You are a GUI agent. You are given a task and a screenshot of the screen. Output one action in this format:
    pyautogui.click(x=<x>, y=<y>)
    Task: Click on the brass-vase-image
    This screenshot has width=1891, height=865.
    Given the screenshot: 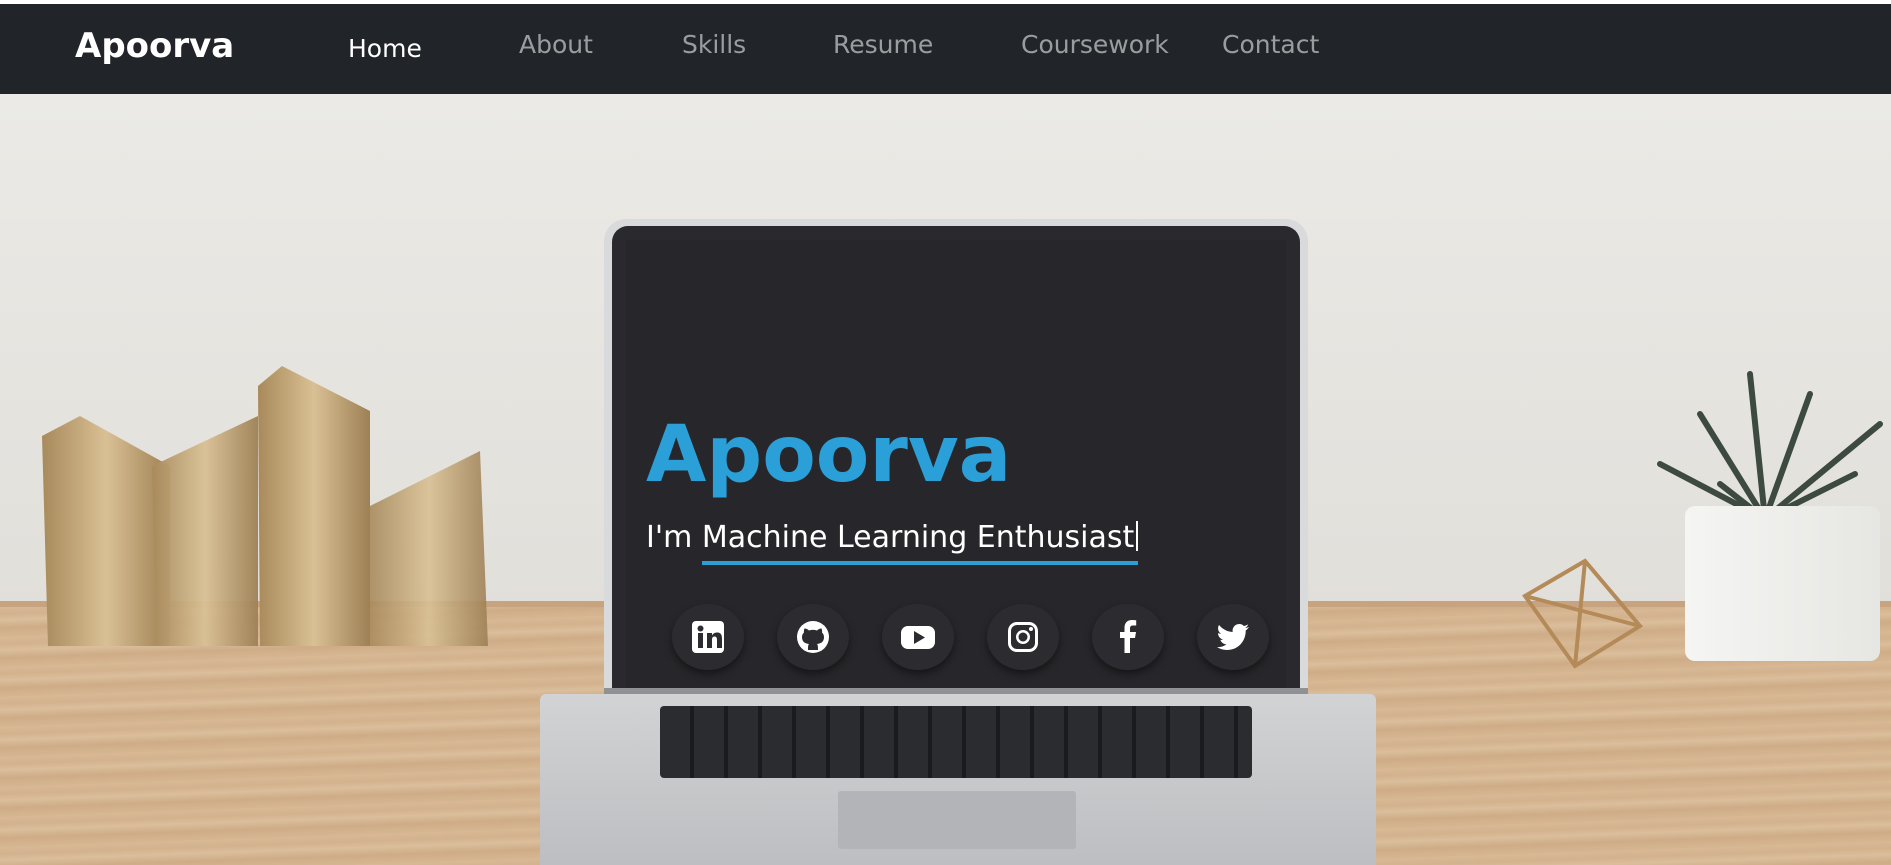 What is the action you would take?
    pyautogui.click(x=265, y=506)
    